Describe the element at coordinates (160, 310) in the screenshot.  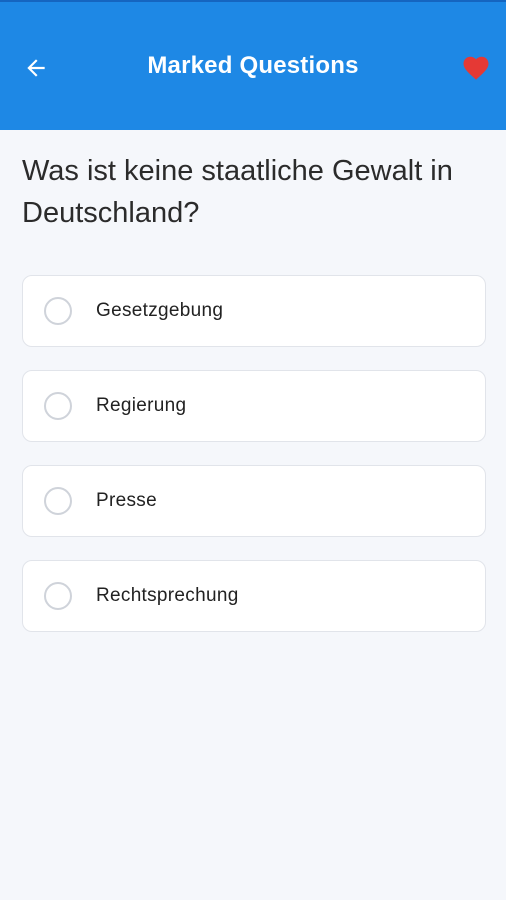
I see `answer-option-label: Gesetzgebung` at that location.